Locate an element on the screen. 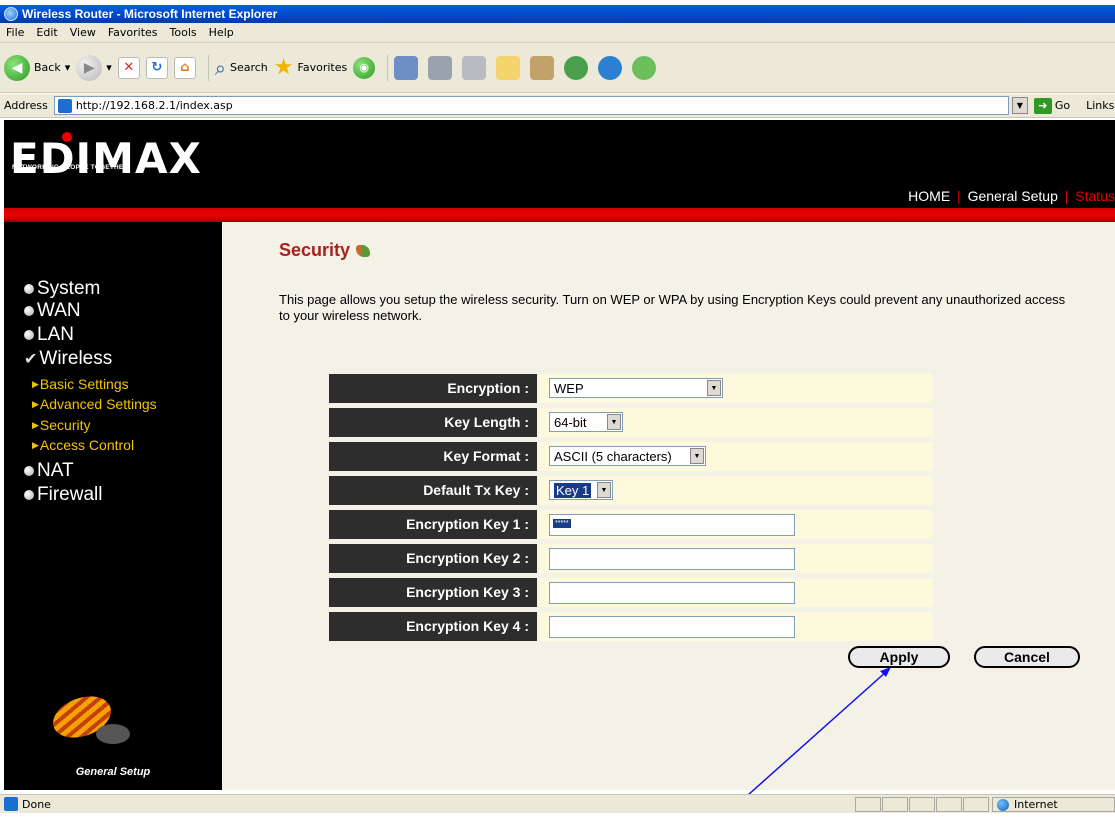 The height and width of the screenshot is (819, 1115). forward-button: ▶ ▾ is located at coordinates (94, 68).